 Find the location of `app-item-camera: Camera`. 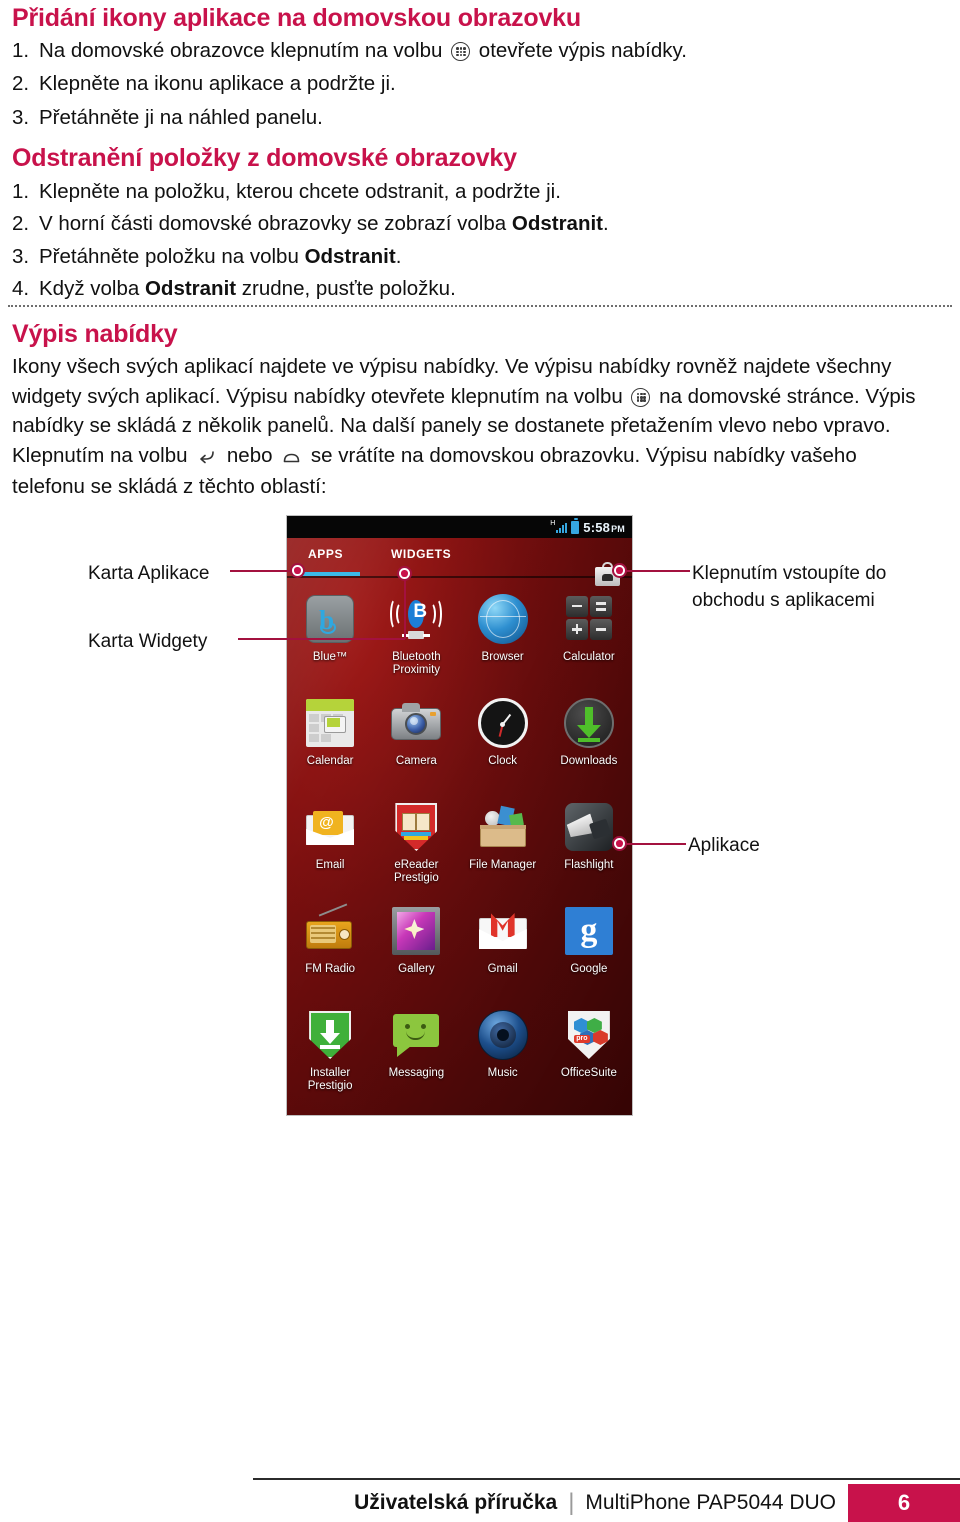

app-item-camera: Camera is located at coordinates (416, 736).